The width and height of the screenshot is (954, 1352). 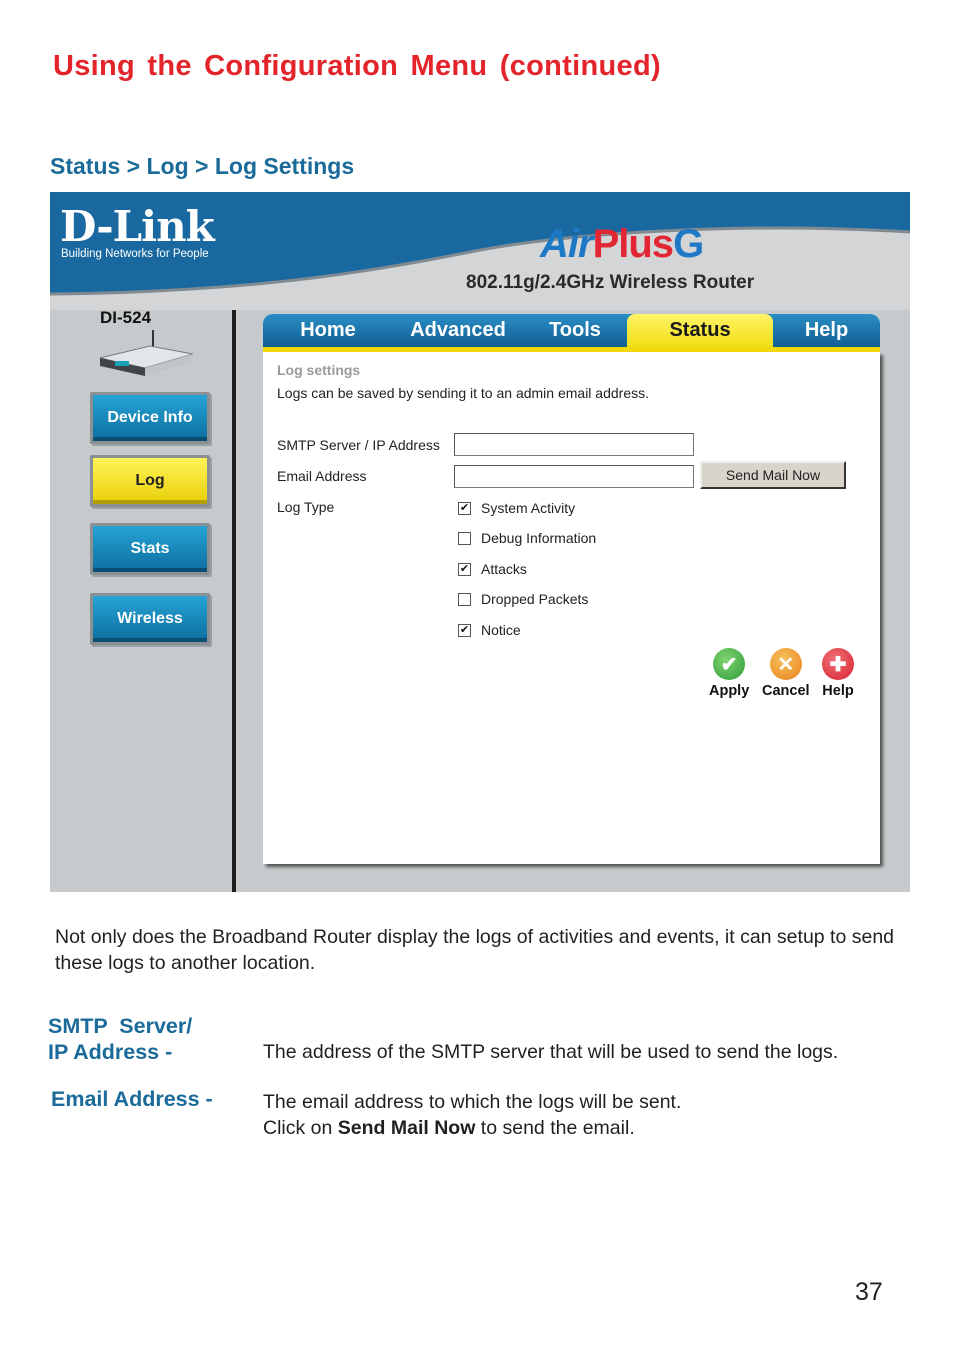 I want to click on product-subtitle: 802.11g/2.4GHz Wireless Router, so click(x=610, y=282).